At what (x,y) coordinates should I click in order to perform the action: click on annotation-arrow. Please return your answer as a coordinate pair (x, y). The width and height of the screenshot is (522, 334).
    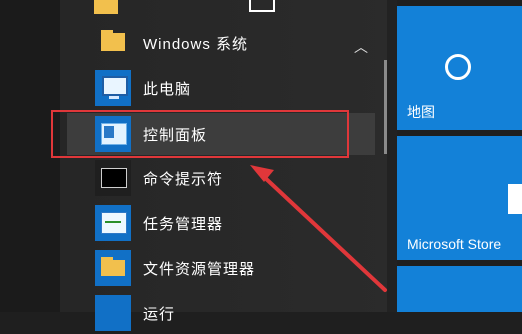
    Looking at the image, I should click on (318, 228).